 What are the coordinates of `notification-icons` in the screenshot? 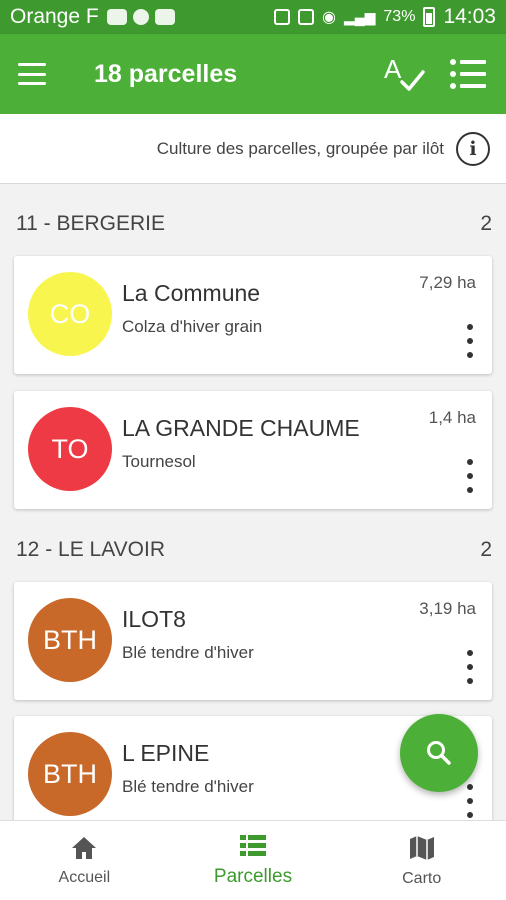 It's located at (140, 17).